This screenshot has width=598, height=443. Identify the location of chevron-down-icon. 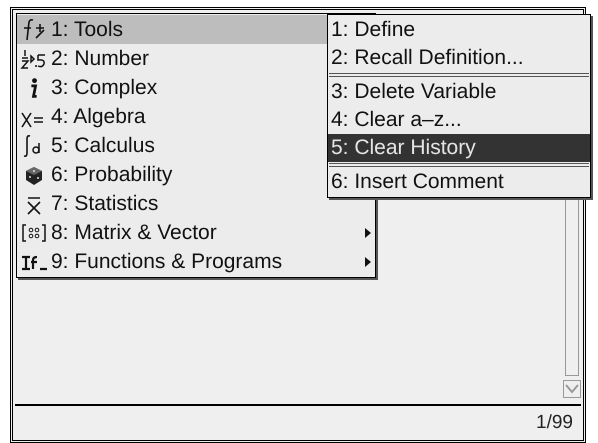
(572, 389).